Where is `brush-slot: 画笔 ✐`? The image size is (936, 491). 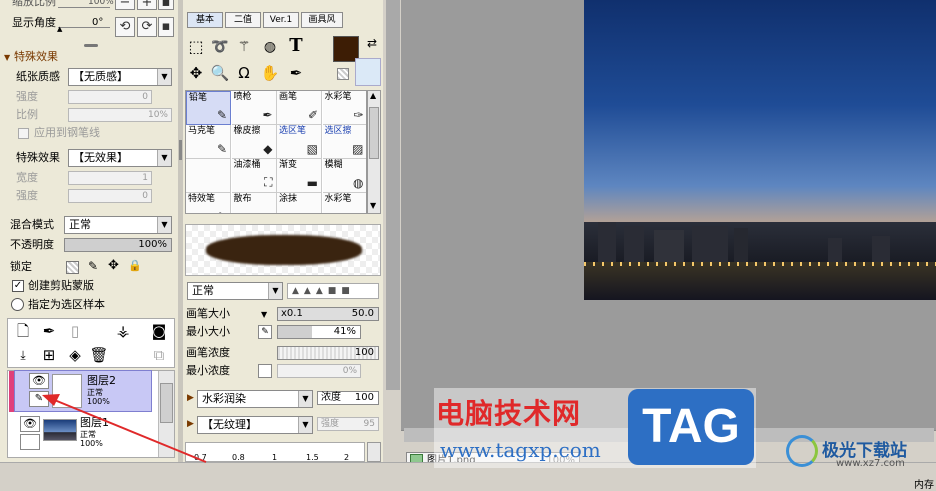 brush-slot: 画笔 ✐ is located at coordinates (299, 108).